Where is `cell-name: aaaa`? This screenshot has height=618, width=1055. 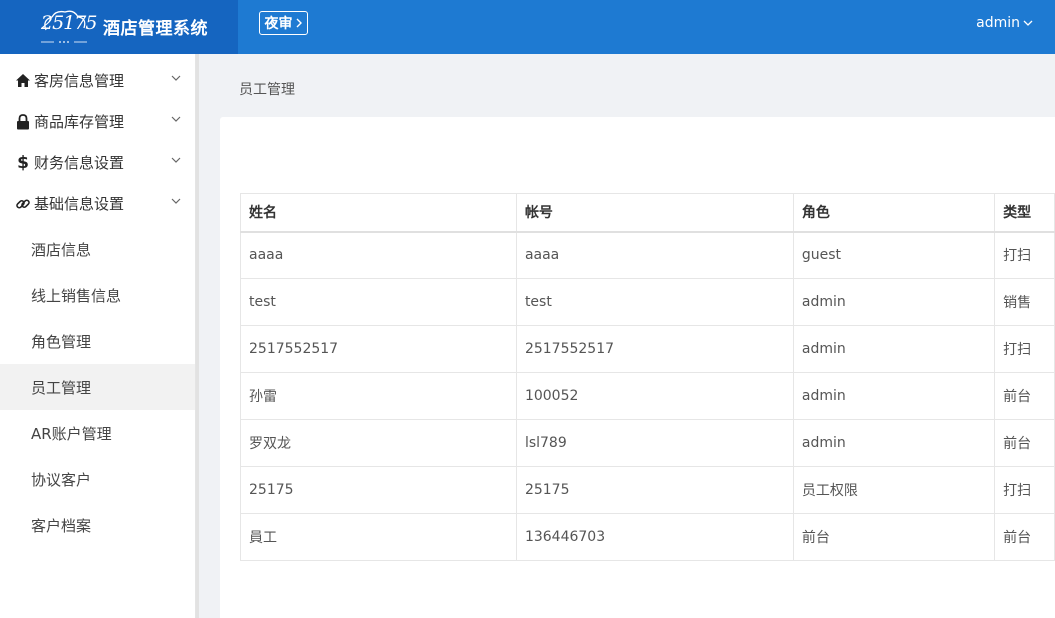 cell-name: aaaa is located at coordinates (378, 255).